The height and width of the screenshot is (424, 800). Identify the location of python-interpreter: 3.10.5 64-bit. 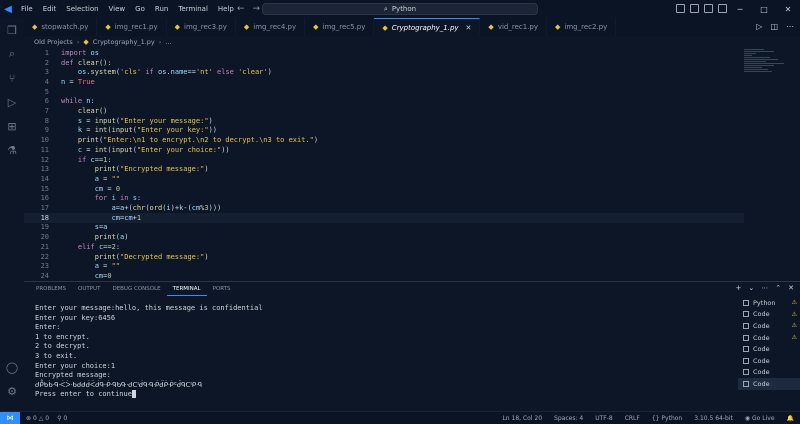
(713, 418).